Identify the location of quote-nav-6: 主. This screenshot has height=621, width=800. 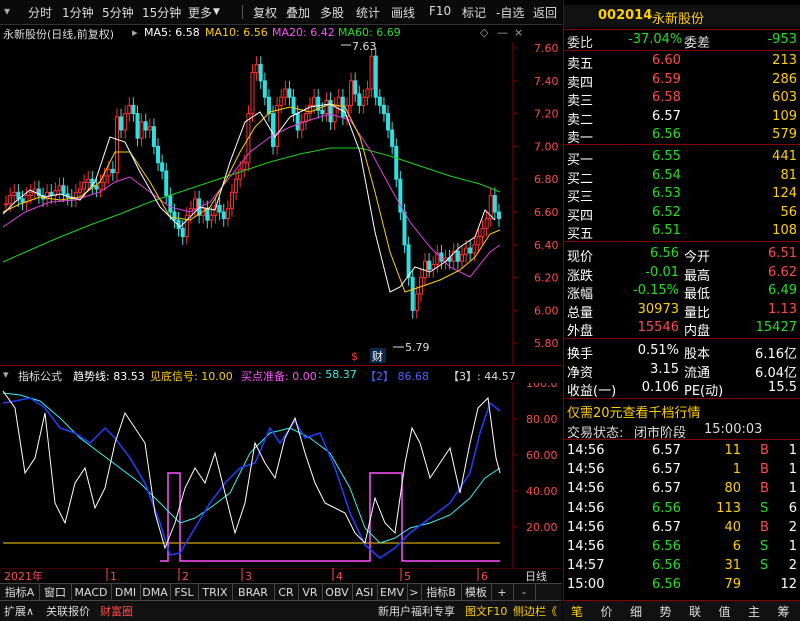
(754, 611).